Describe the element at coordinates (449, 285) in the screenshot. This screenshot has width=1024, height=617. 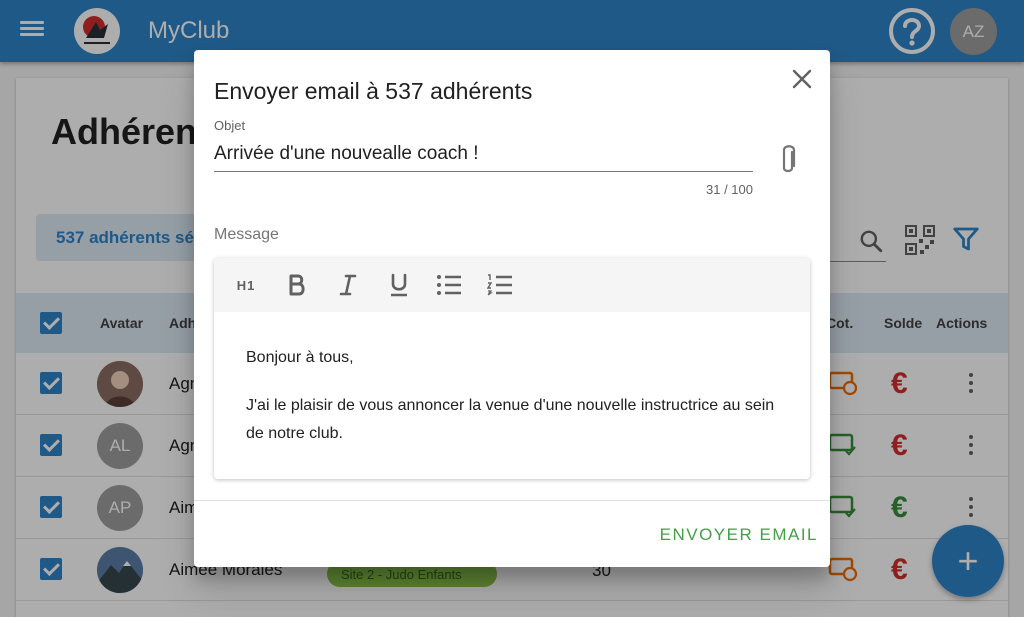
I see `bulleted-list-icon` at that location.